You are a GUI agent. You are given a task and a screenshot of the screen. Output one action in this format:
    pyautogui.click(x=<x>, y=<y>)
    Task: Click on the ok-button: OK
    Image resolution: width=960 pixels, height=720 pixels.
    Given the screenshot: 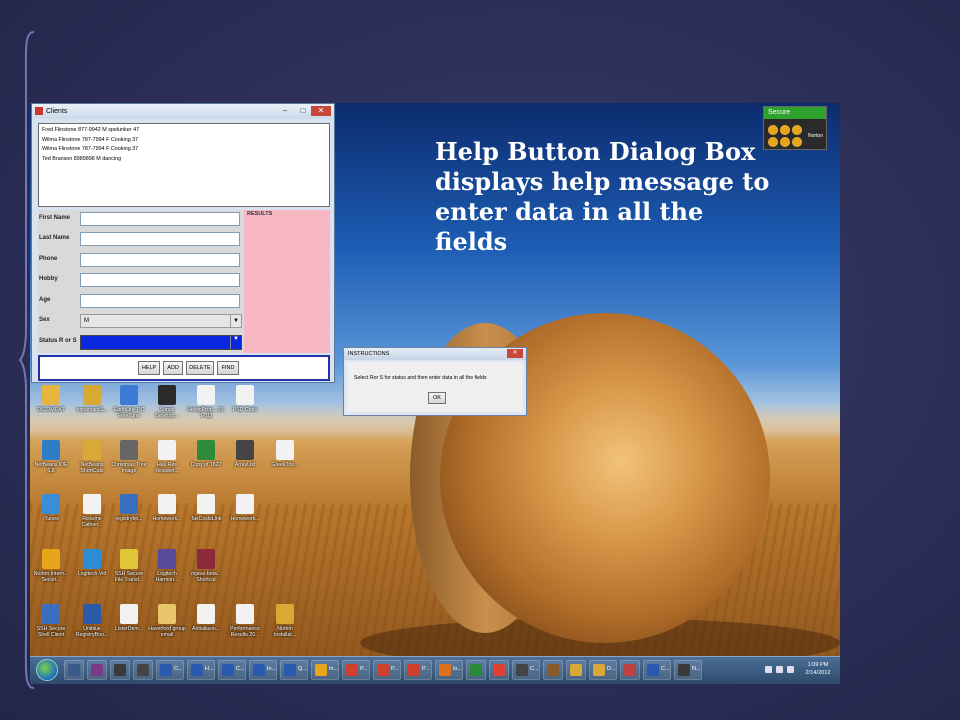 What is the action you would take?
    pyautogui.click(x=437, y=398)
    